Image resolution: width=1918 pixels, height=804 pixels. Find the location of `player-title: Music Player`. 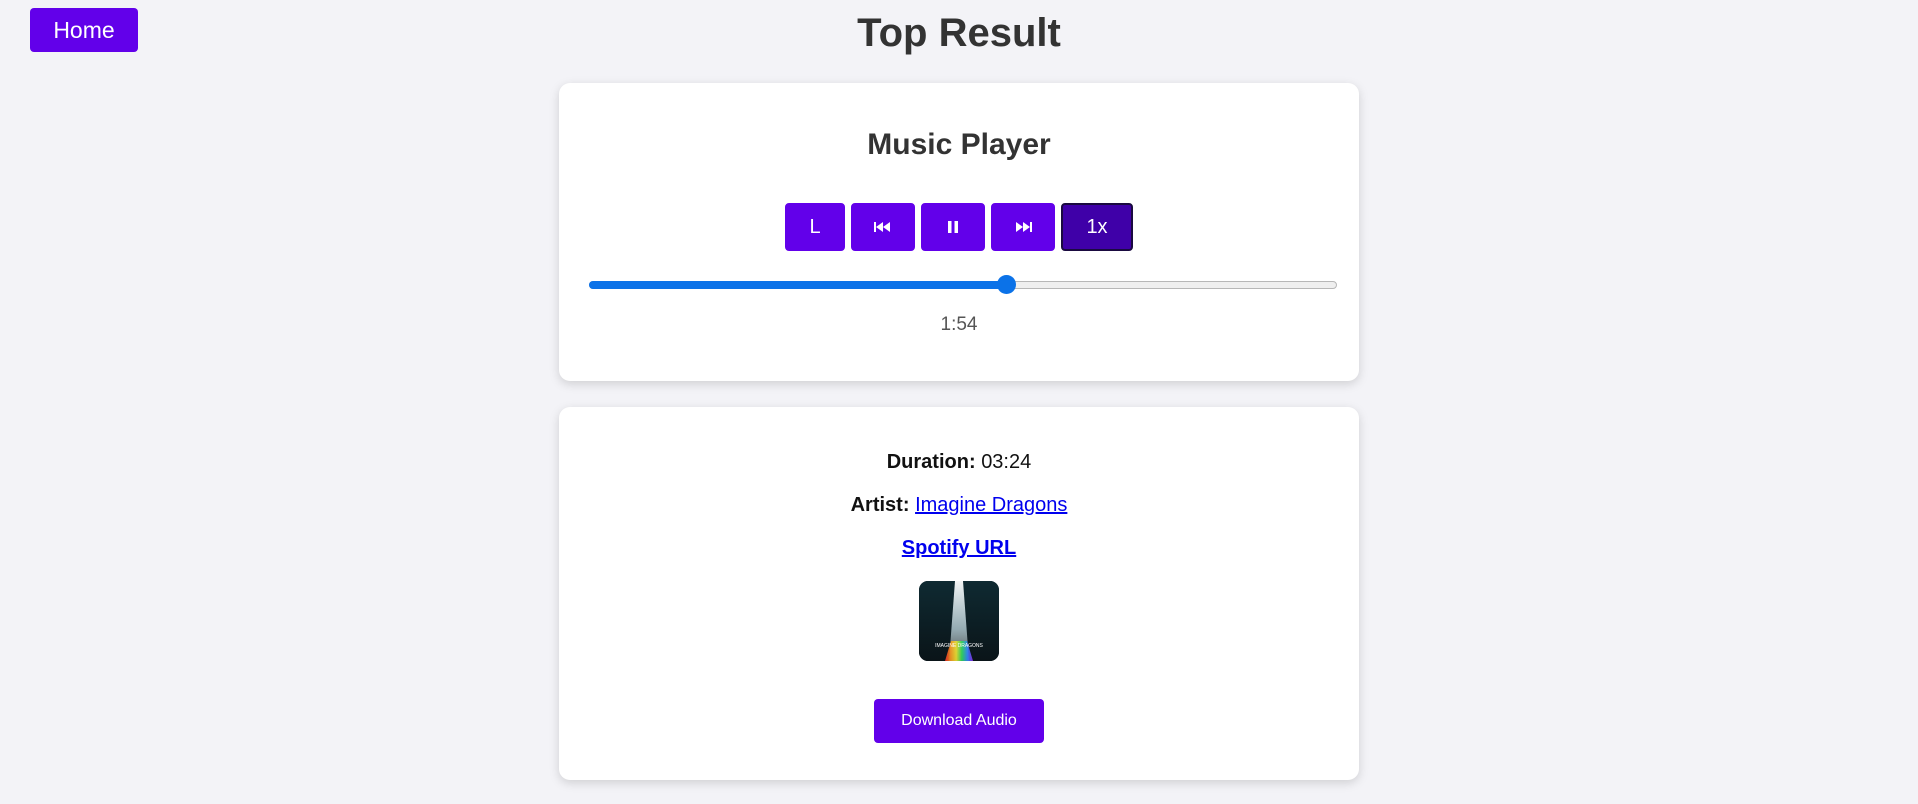

player-title: Music Player is located at coordinates (959, 144).